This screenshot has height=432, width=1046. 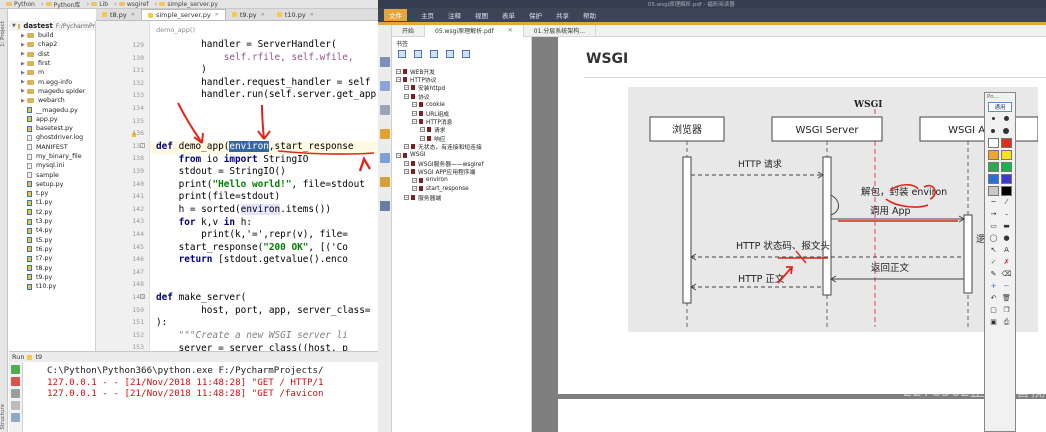 I want to click on bookmark-add-icon, so click(x=402, y=54).